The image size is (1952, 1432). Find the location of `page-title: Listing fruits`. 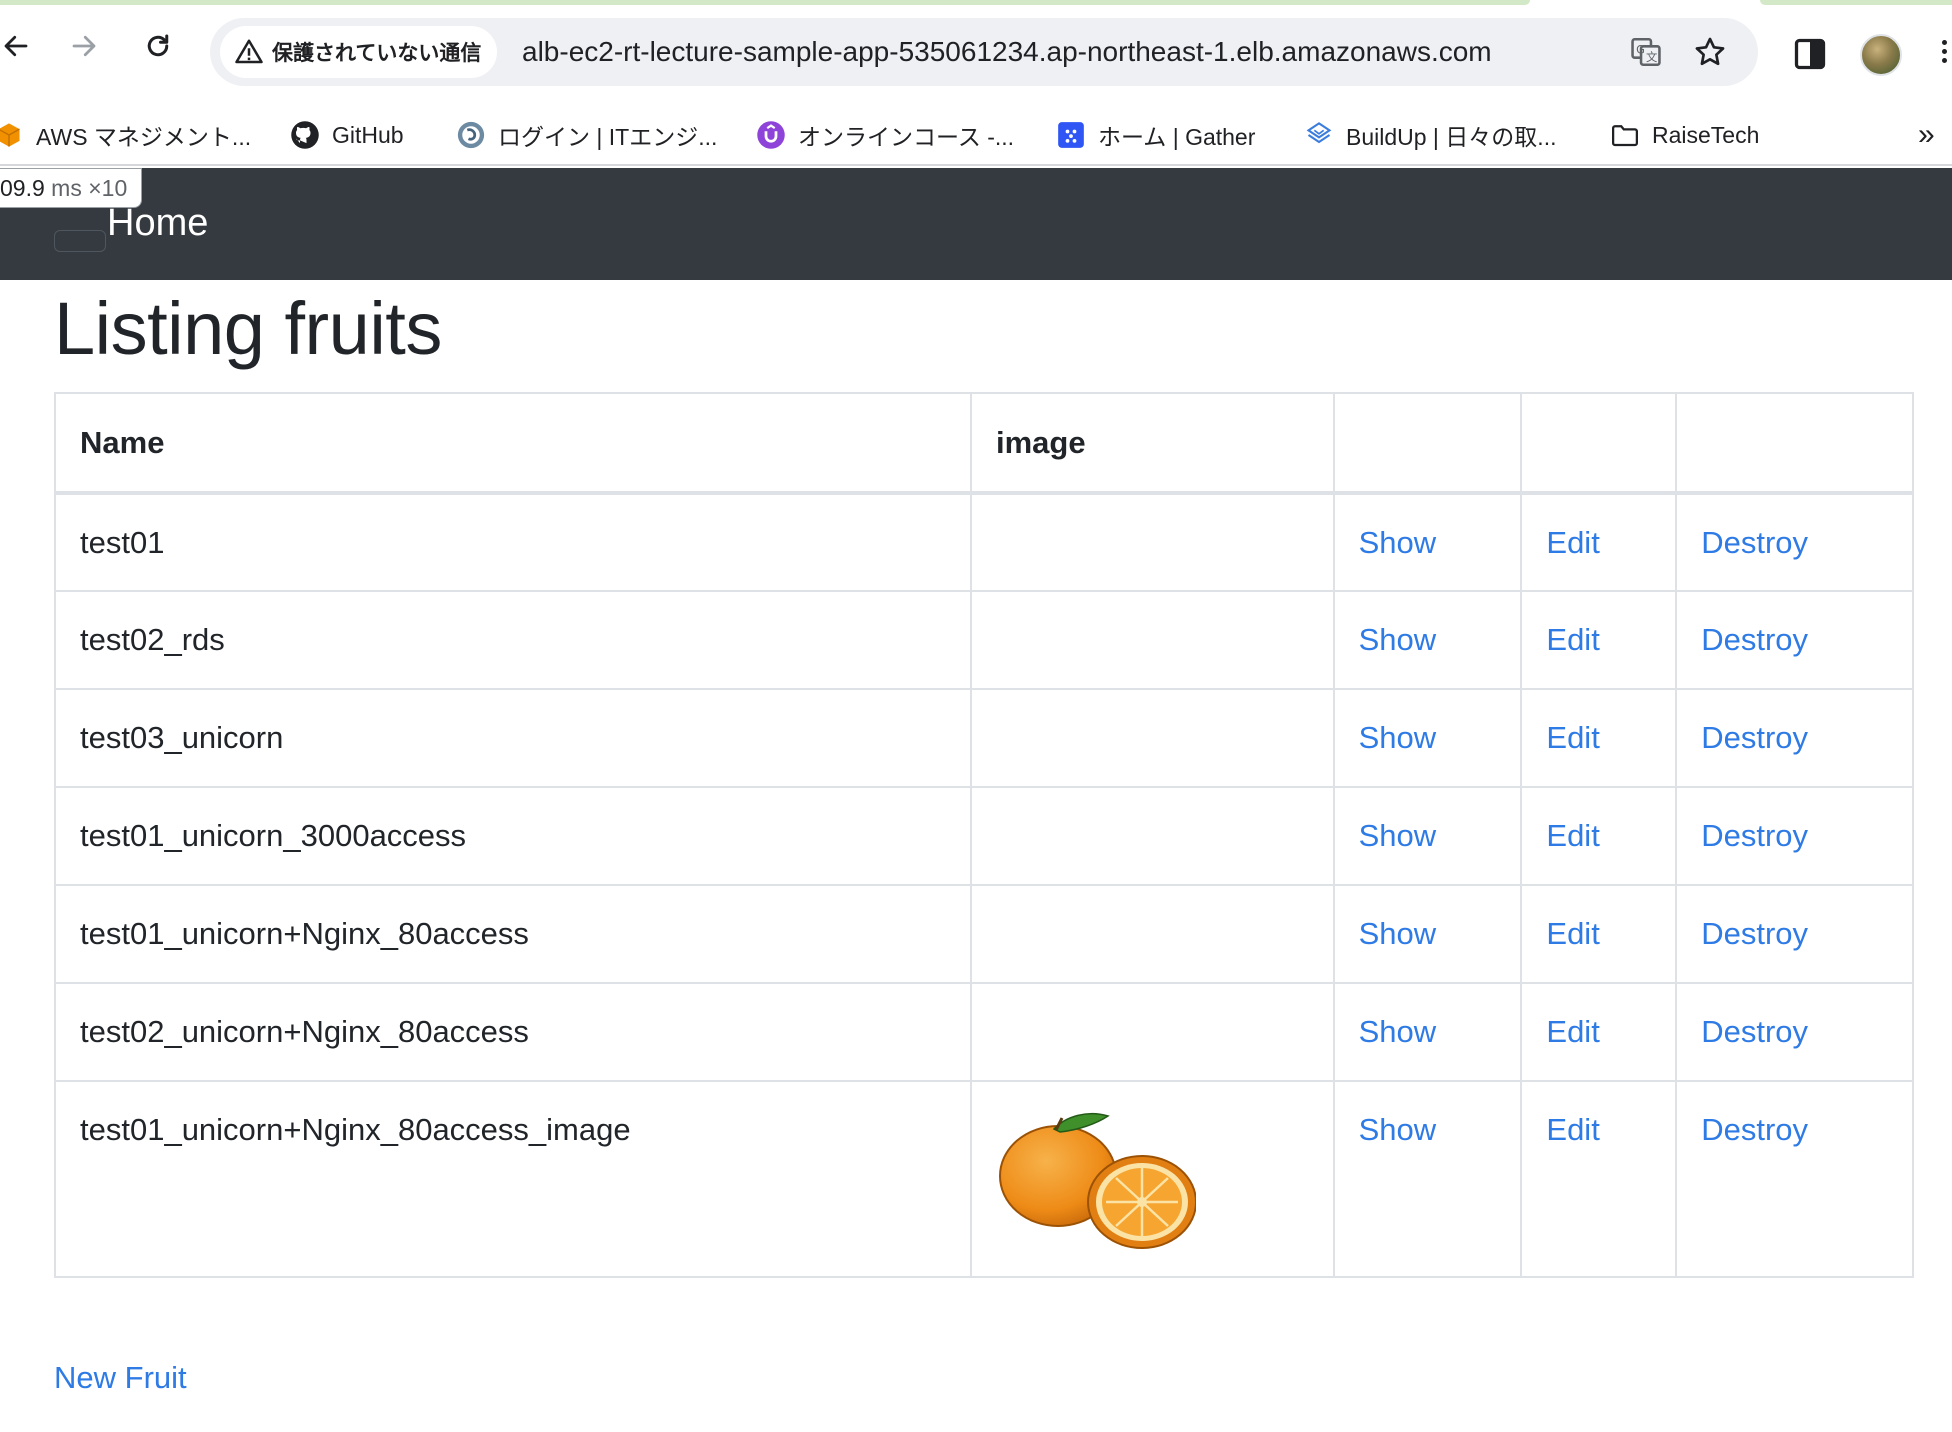

page-title: Listing fruits is located at coordinates (248, 328).